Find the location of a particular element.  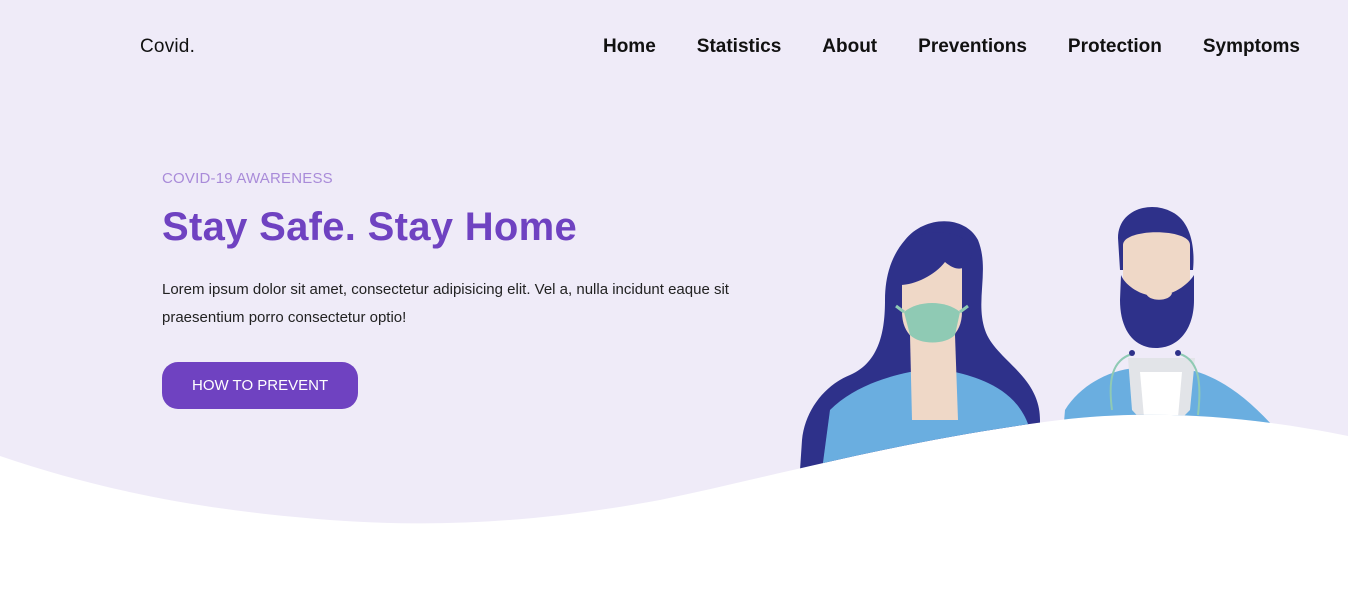

nav-link-symptoms: Symptoms is located at coordinates (1251, 46).